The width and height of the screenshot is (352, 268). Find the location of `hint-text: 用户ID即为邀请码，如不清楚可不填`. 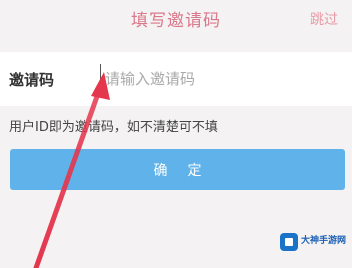

hint-text: 用户ID即为邀请码，如不清楚可不填 is located at coordinates (113, 127).